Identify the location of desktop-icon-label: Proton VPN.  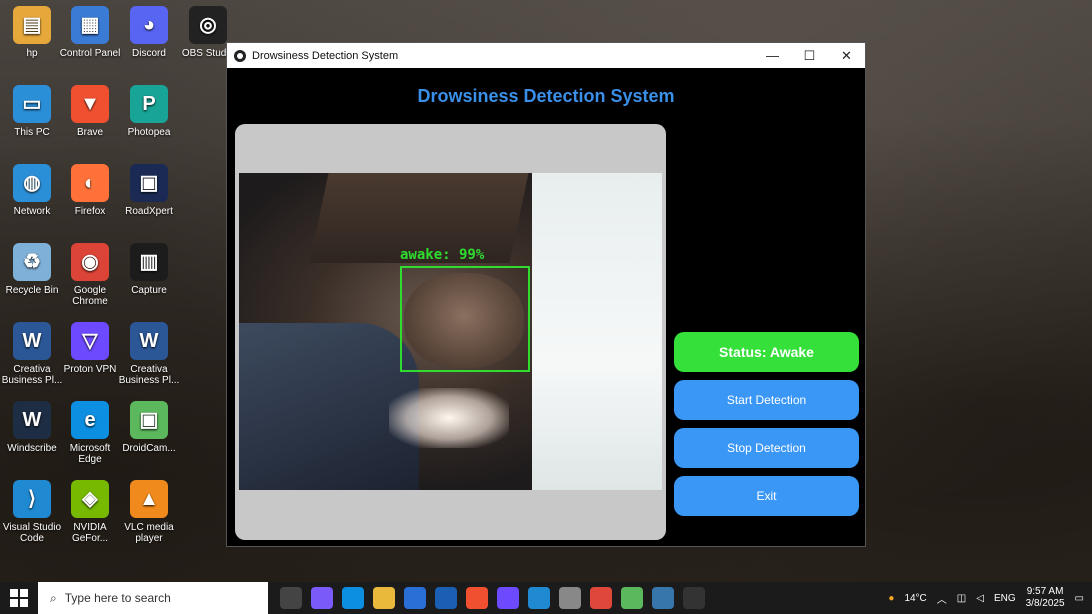
(90, 369).